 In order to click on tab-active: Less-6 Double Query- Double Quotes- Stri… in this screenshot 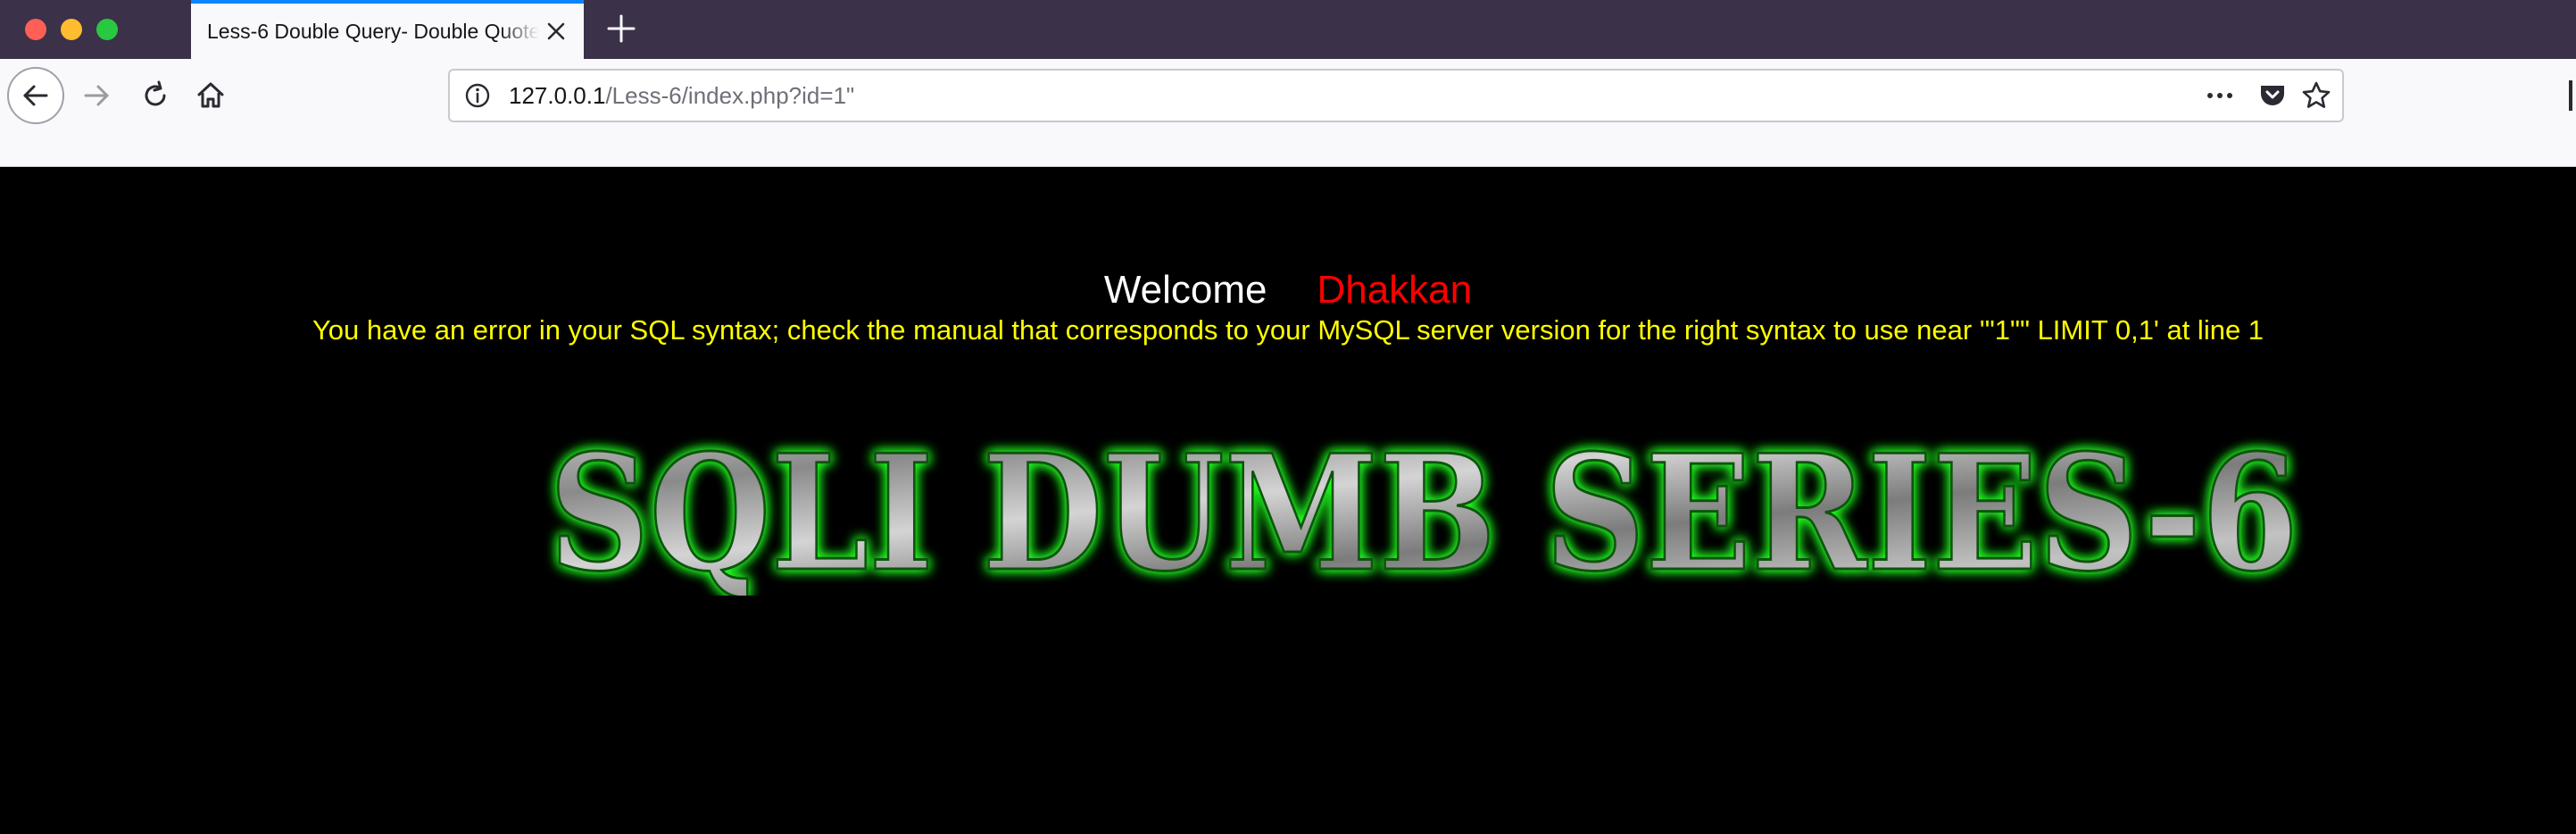, I will do `click(388, 29)`.